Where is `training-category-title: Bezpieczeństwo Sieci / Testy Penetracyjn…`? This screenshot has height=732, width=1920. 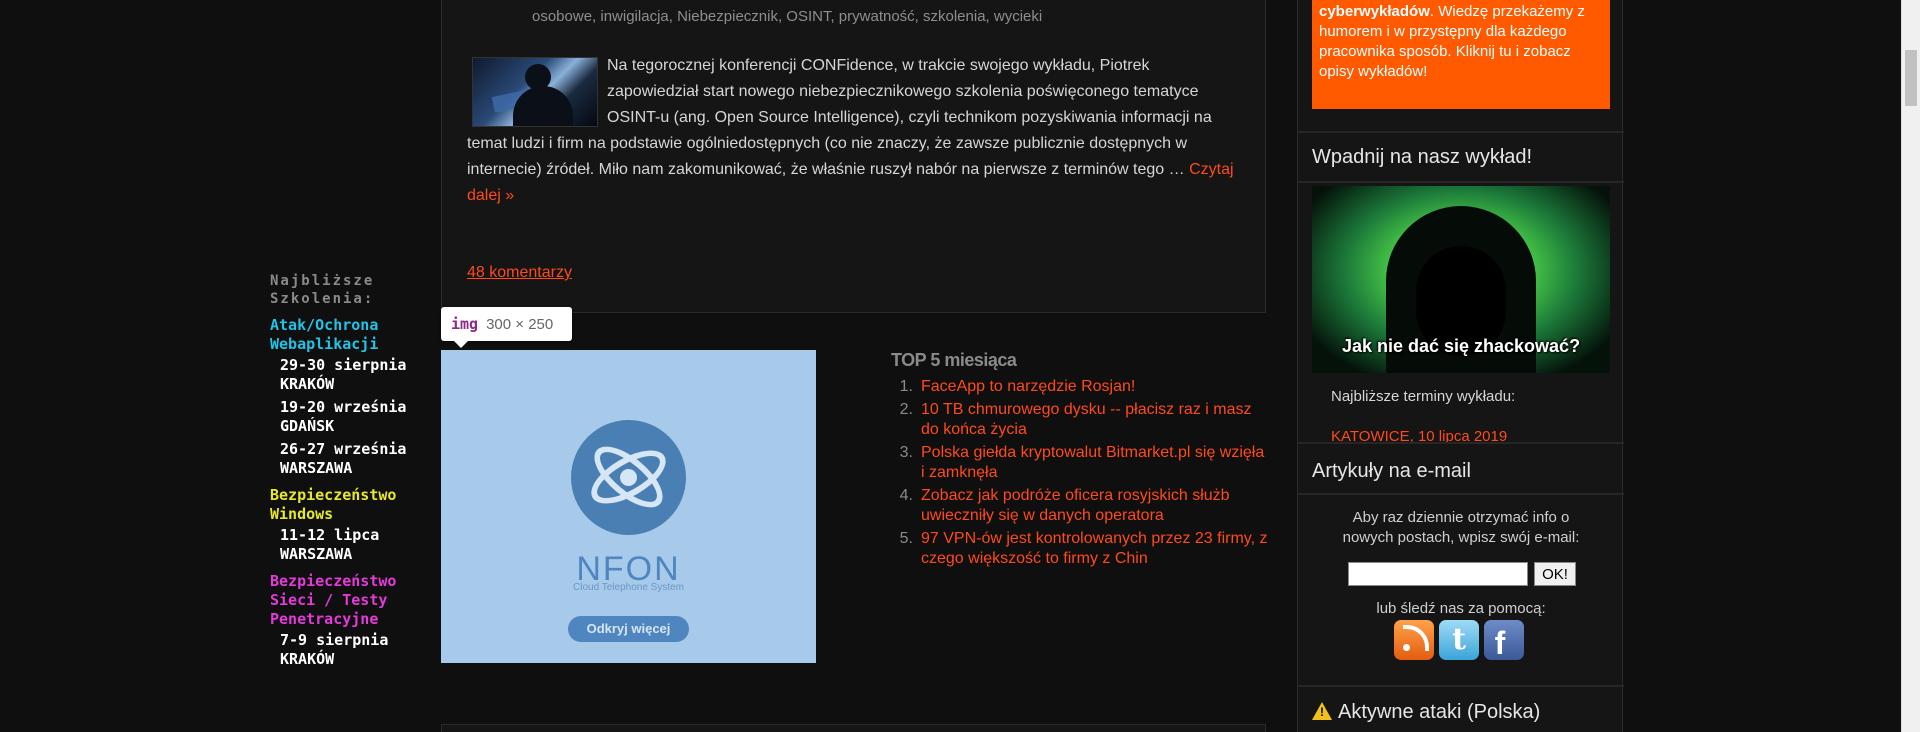 training-category-title: Bezpieczeństwo Sieci / Testy Penetracyjn… is located at coordinates (350, 600).